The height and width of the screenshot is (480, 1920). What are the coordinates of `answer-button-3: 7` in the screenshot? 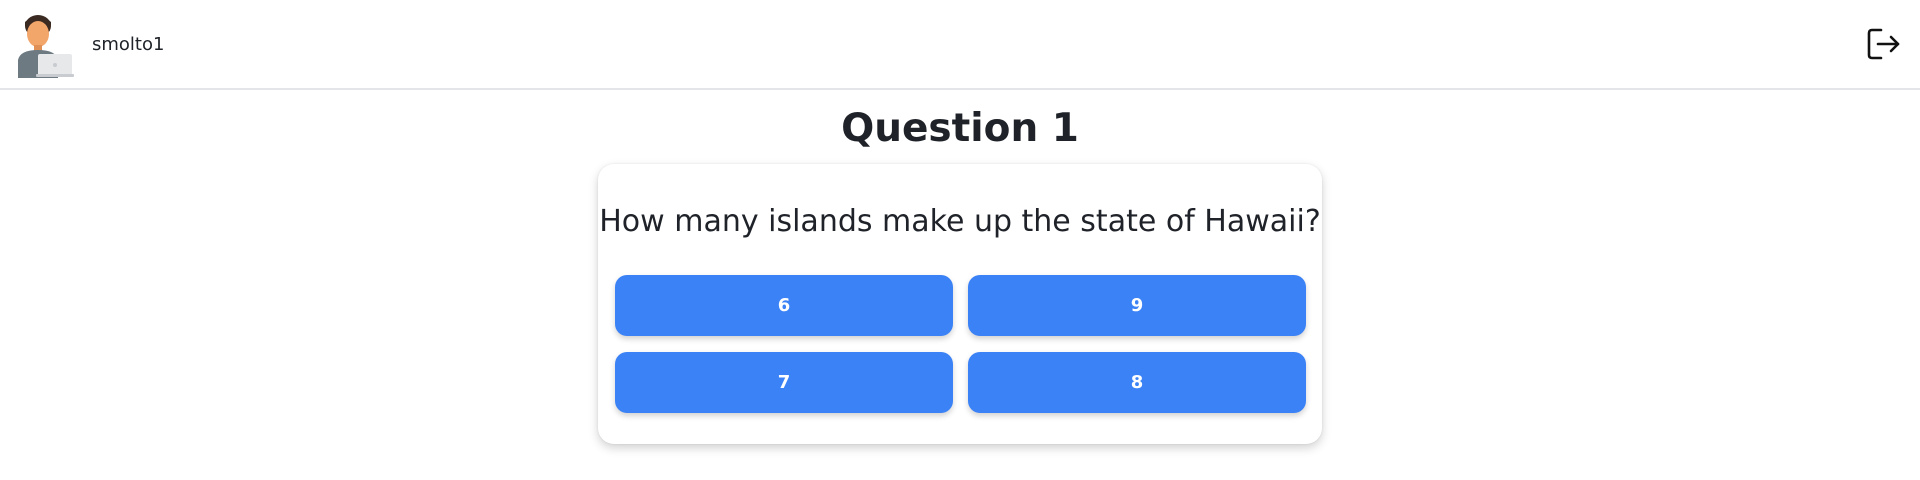 It's located at (784, 382).